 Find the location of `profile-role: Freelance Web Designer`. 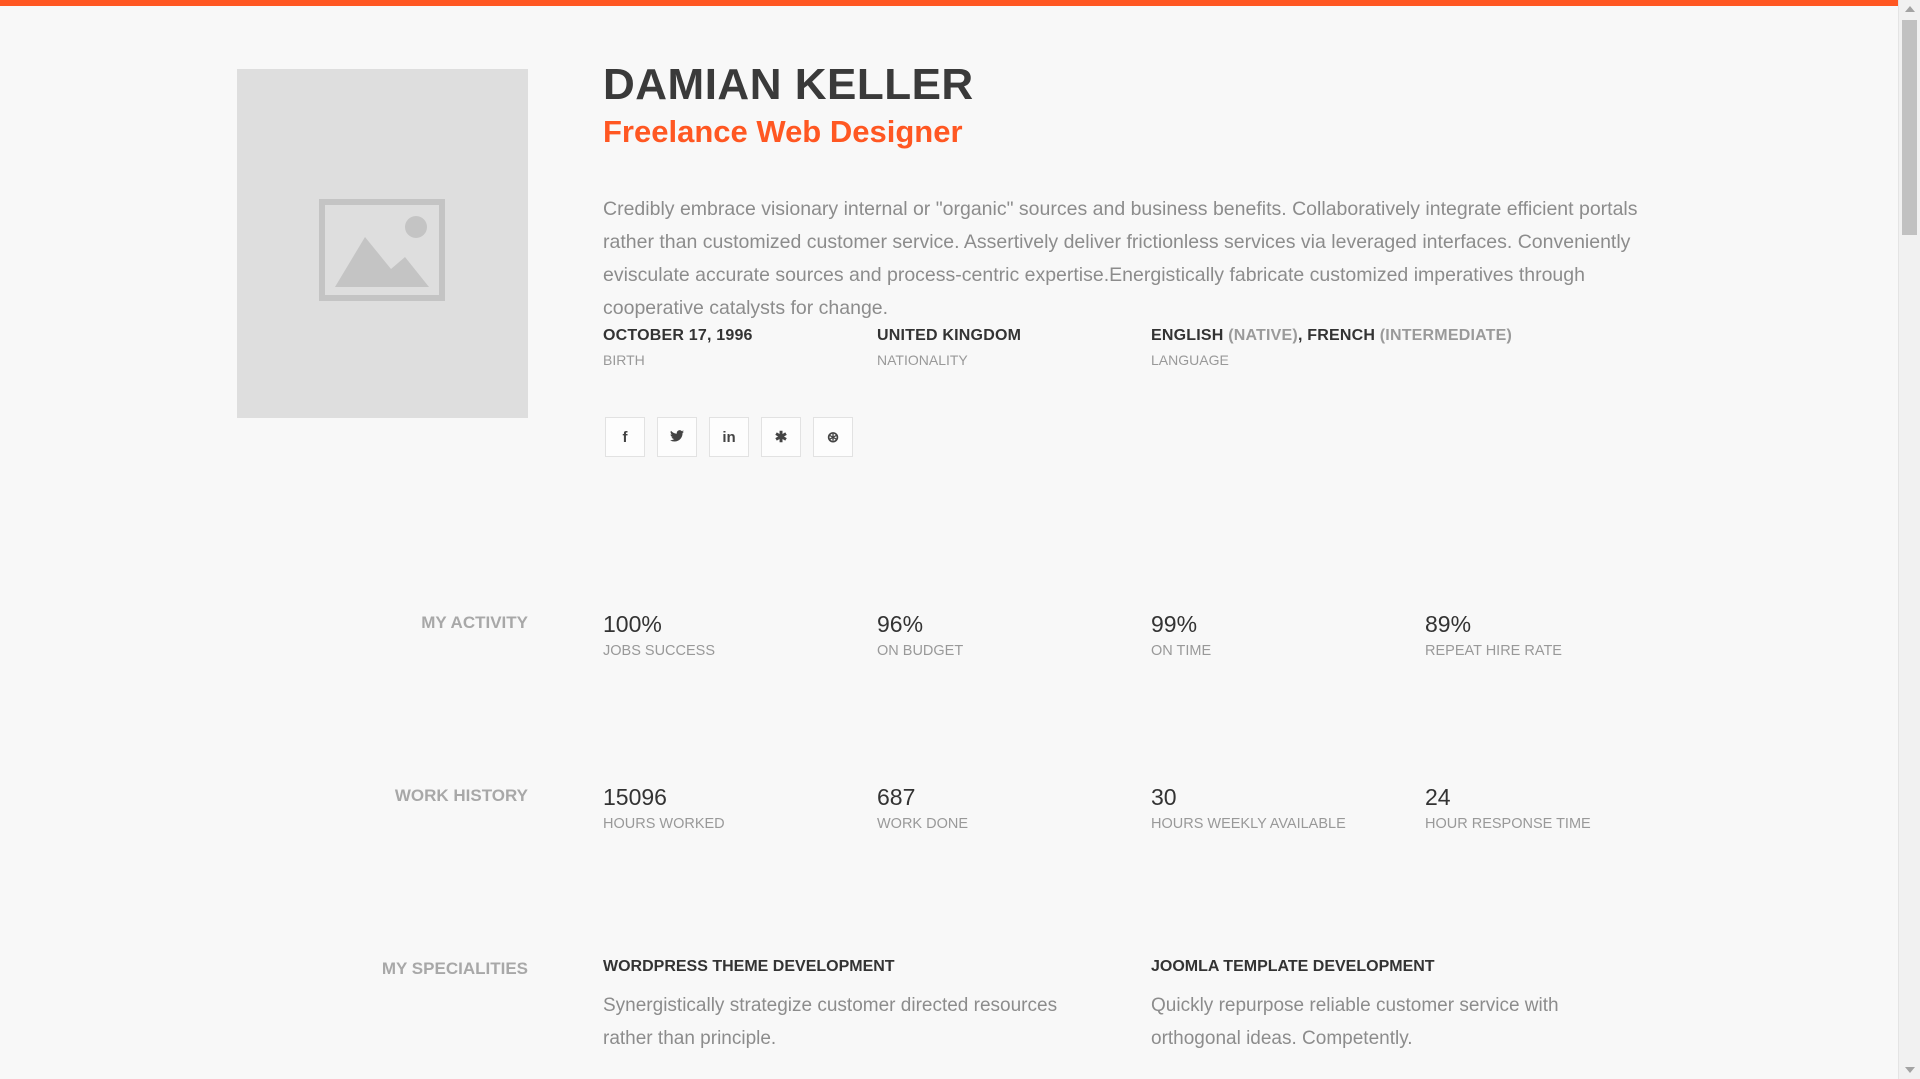

profile-role: Freelance Web Designer is located at coordinates (783, 131).